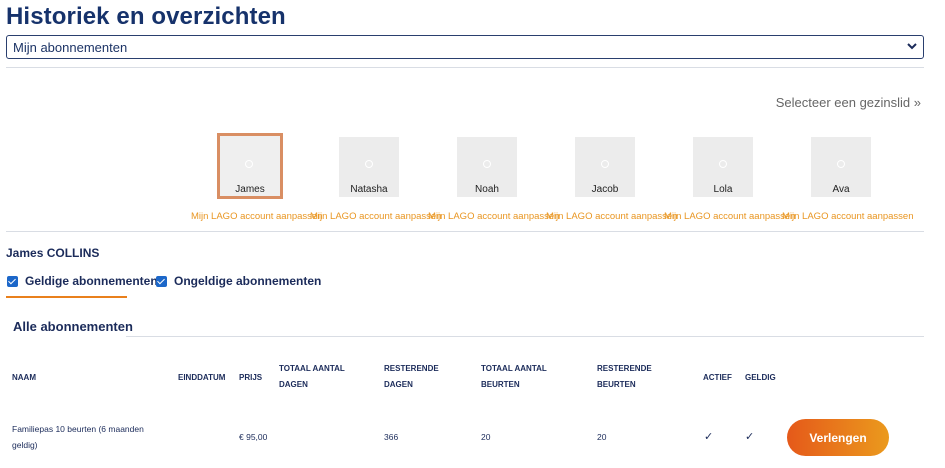 The height and width of the screenshot is (468, 945). I want to click on avatar: James, so click(250, 166).